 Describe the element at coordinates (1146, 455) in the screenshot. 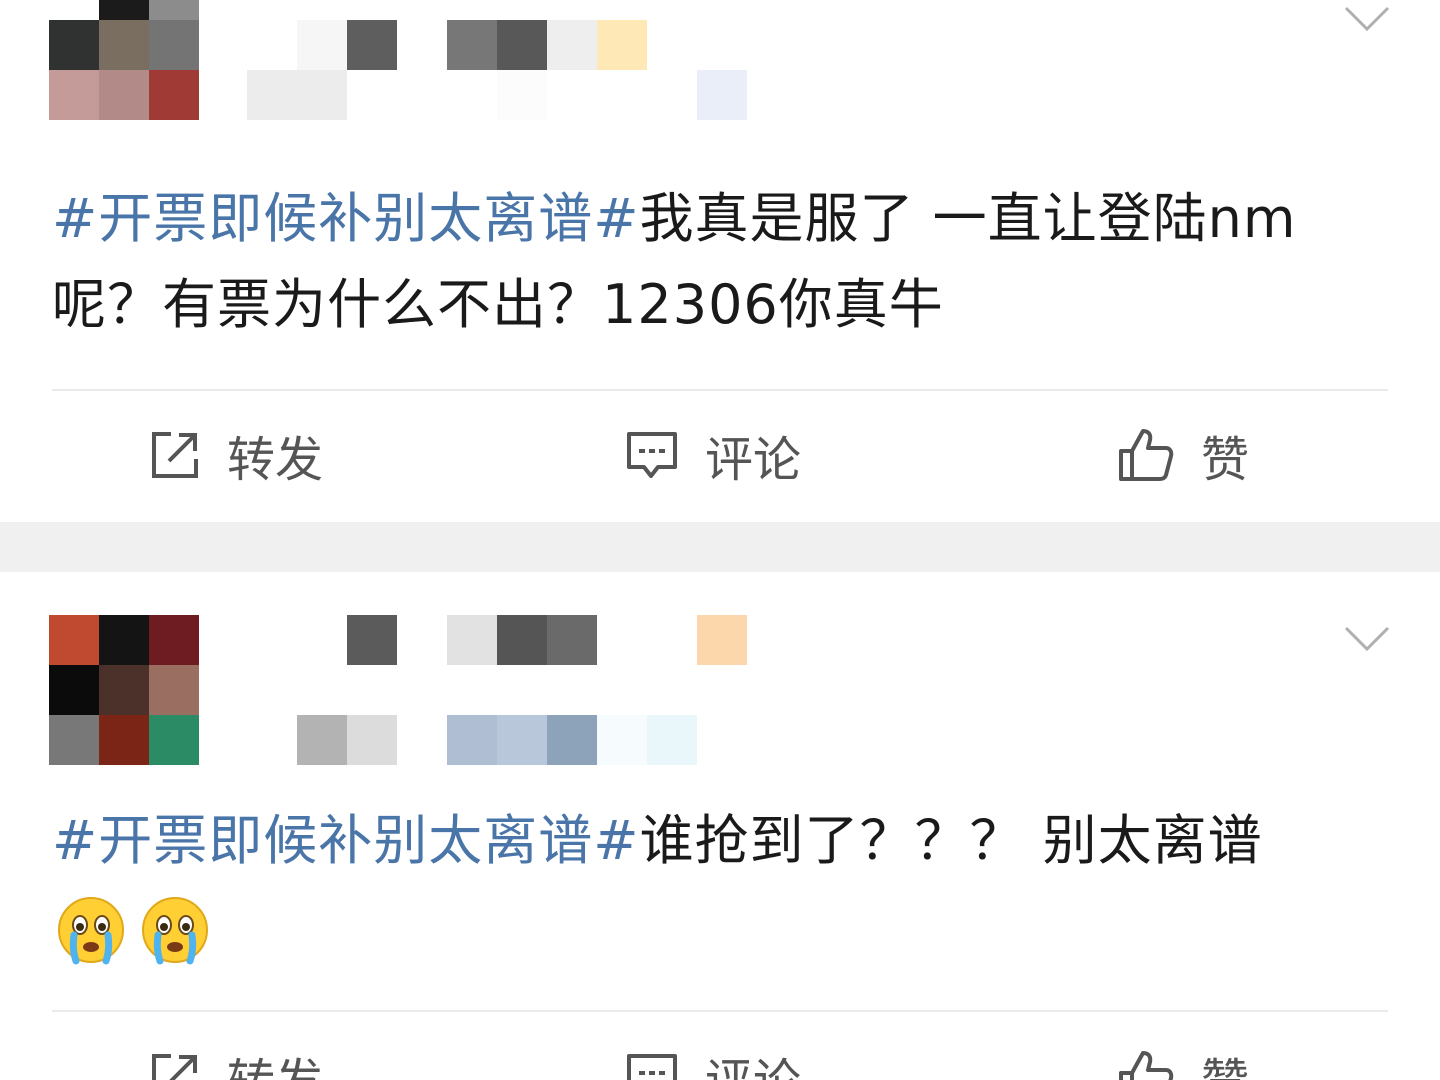

I see `thumbs-up-icon` at that location.